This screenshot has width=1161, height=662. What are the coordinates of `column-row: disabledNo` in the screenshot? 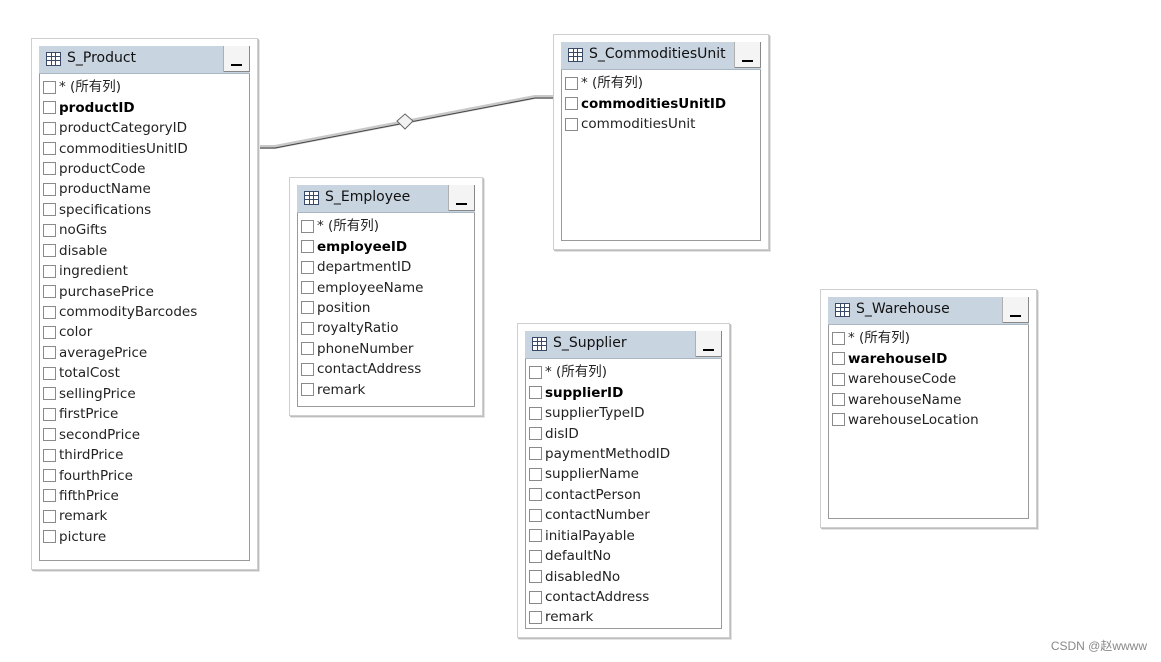 It's located at (623, 576).